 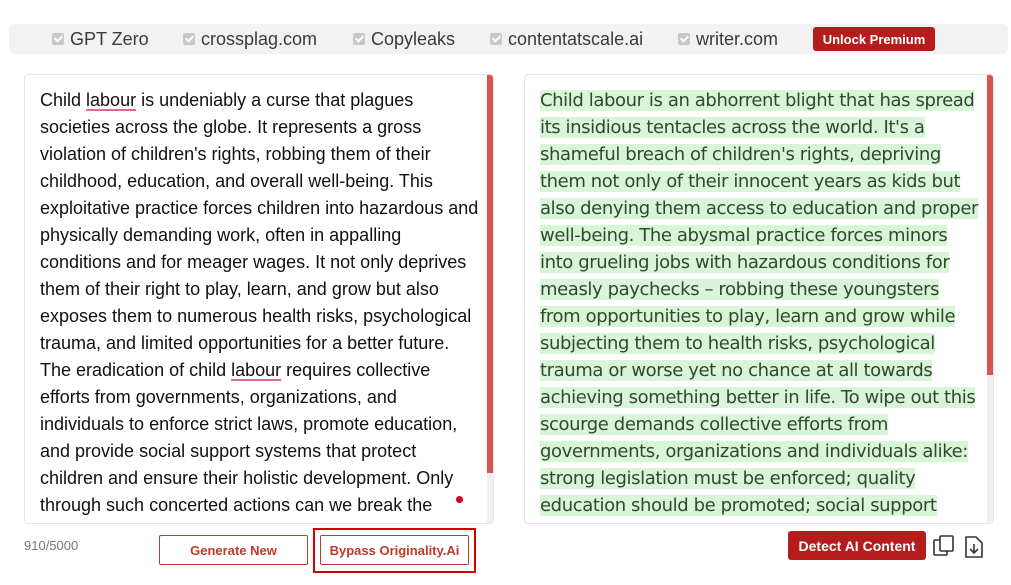 What do you see at coordinates (413, 38) in the screenshot?
I see `checker-label: Copyleaks` at bounding box center [413, 38].